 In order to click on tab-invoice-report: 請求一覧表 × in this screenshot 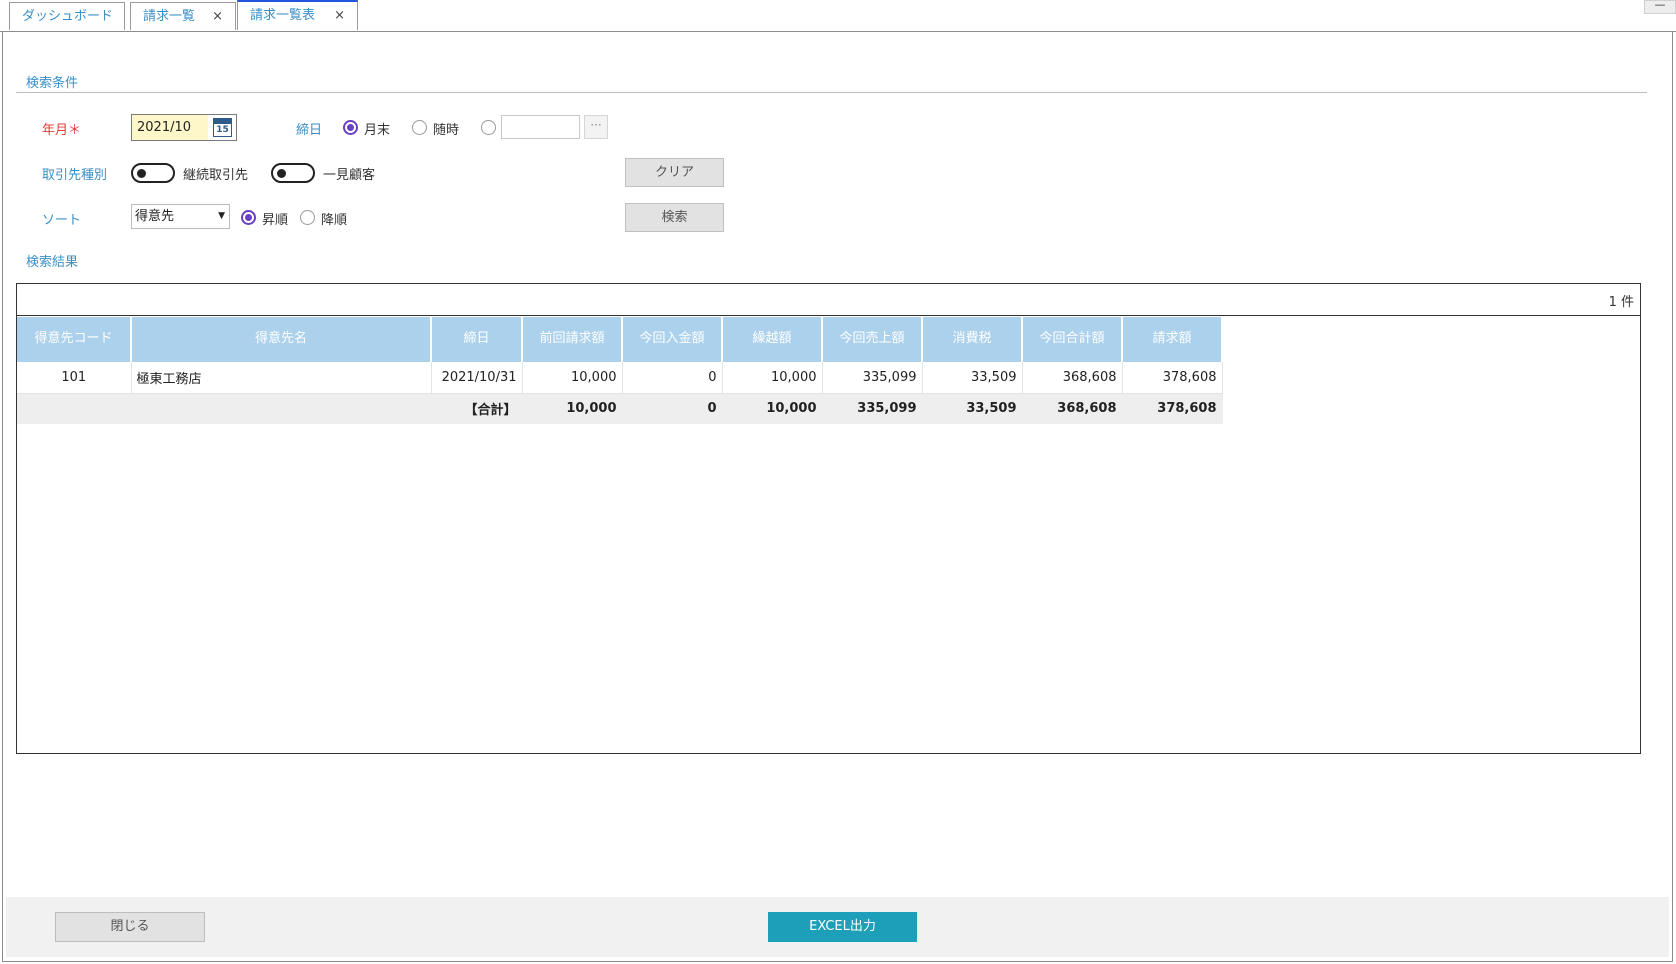, I will do `click(297, 15)`.